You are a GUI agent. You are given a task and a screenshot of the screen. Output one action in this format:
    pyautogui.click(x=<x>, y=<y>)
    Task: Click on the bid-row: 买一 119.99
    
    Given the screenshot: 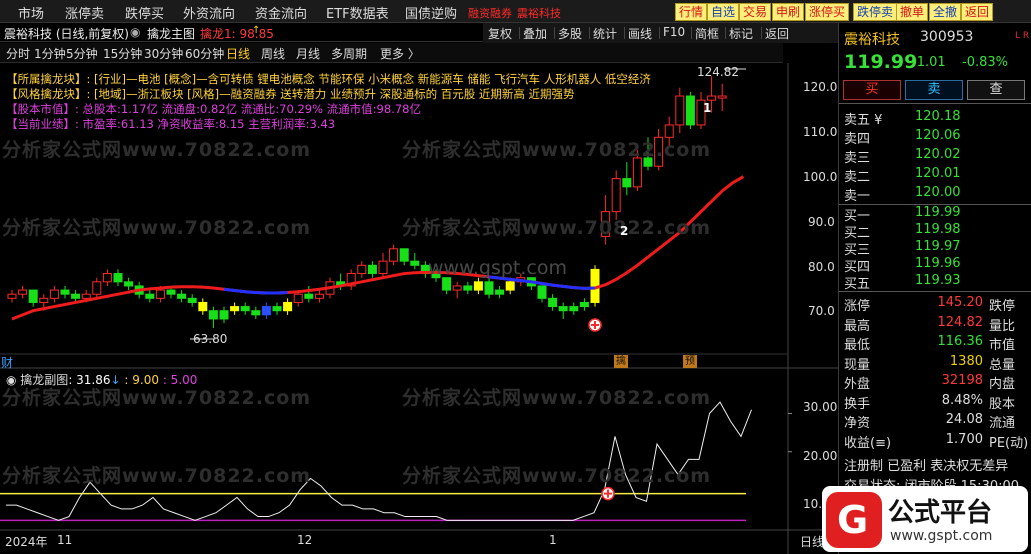 What is the action you would take?
    pyautogui.click(x=935, y=214)
    